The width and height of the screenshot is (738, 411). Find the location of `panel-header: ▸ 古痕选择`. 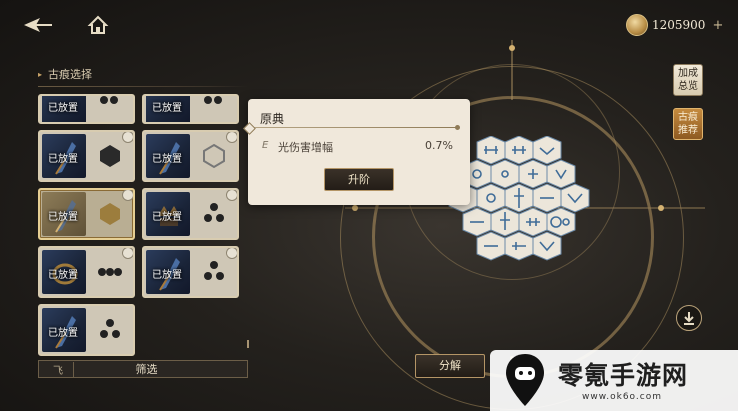

panel-header: ▸ 古痕选择 is located at coordinates (143, 74).